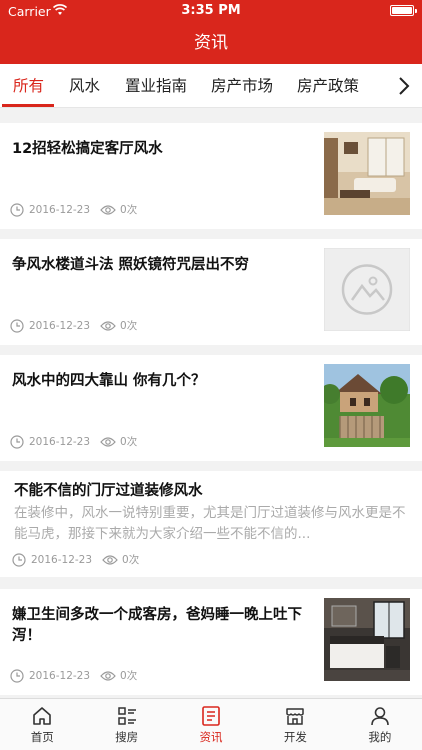 The image size is (422, 750). What do you see at coordinates (211, 737) in the screenshot?
I see `bottom-tab-label: 资讯` at bounding box center [211, 737].